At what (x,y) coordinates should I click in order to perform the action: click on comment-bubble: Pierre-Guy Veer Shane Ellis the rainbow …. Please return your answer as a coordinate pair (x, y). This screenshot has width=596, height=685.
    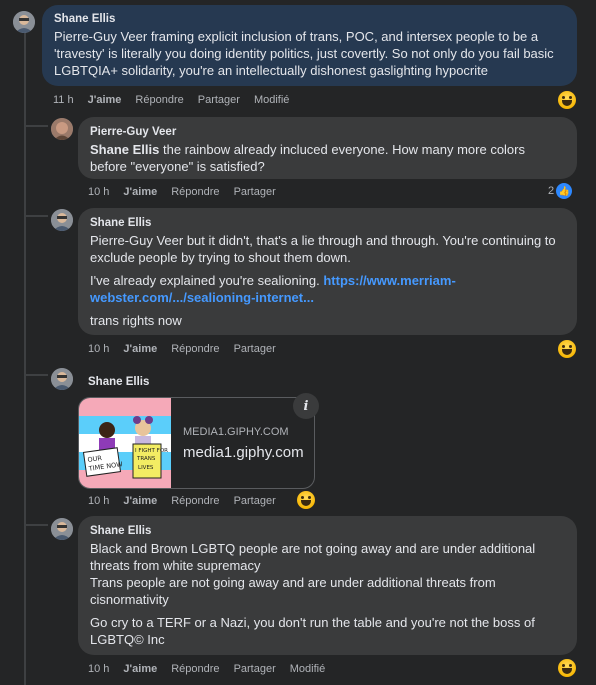
    Looking at the image, I should click on (327, 148).